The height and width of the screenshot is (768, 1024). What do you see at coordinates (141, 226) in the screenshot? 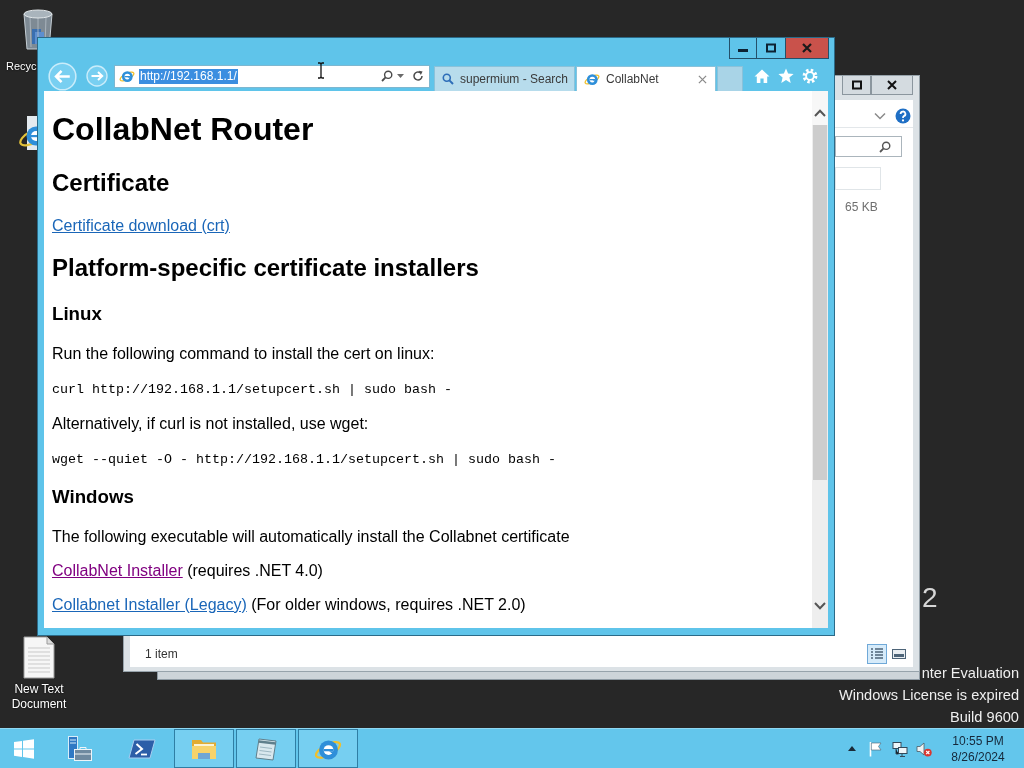
I see `page-link: Certificate download (crt)` at bounding box center [141, 226].